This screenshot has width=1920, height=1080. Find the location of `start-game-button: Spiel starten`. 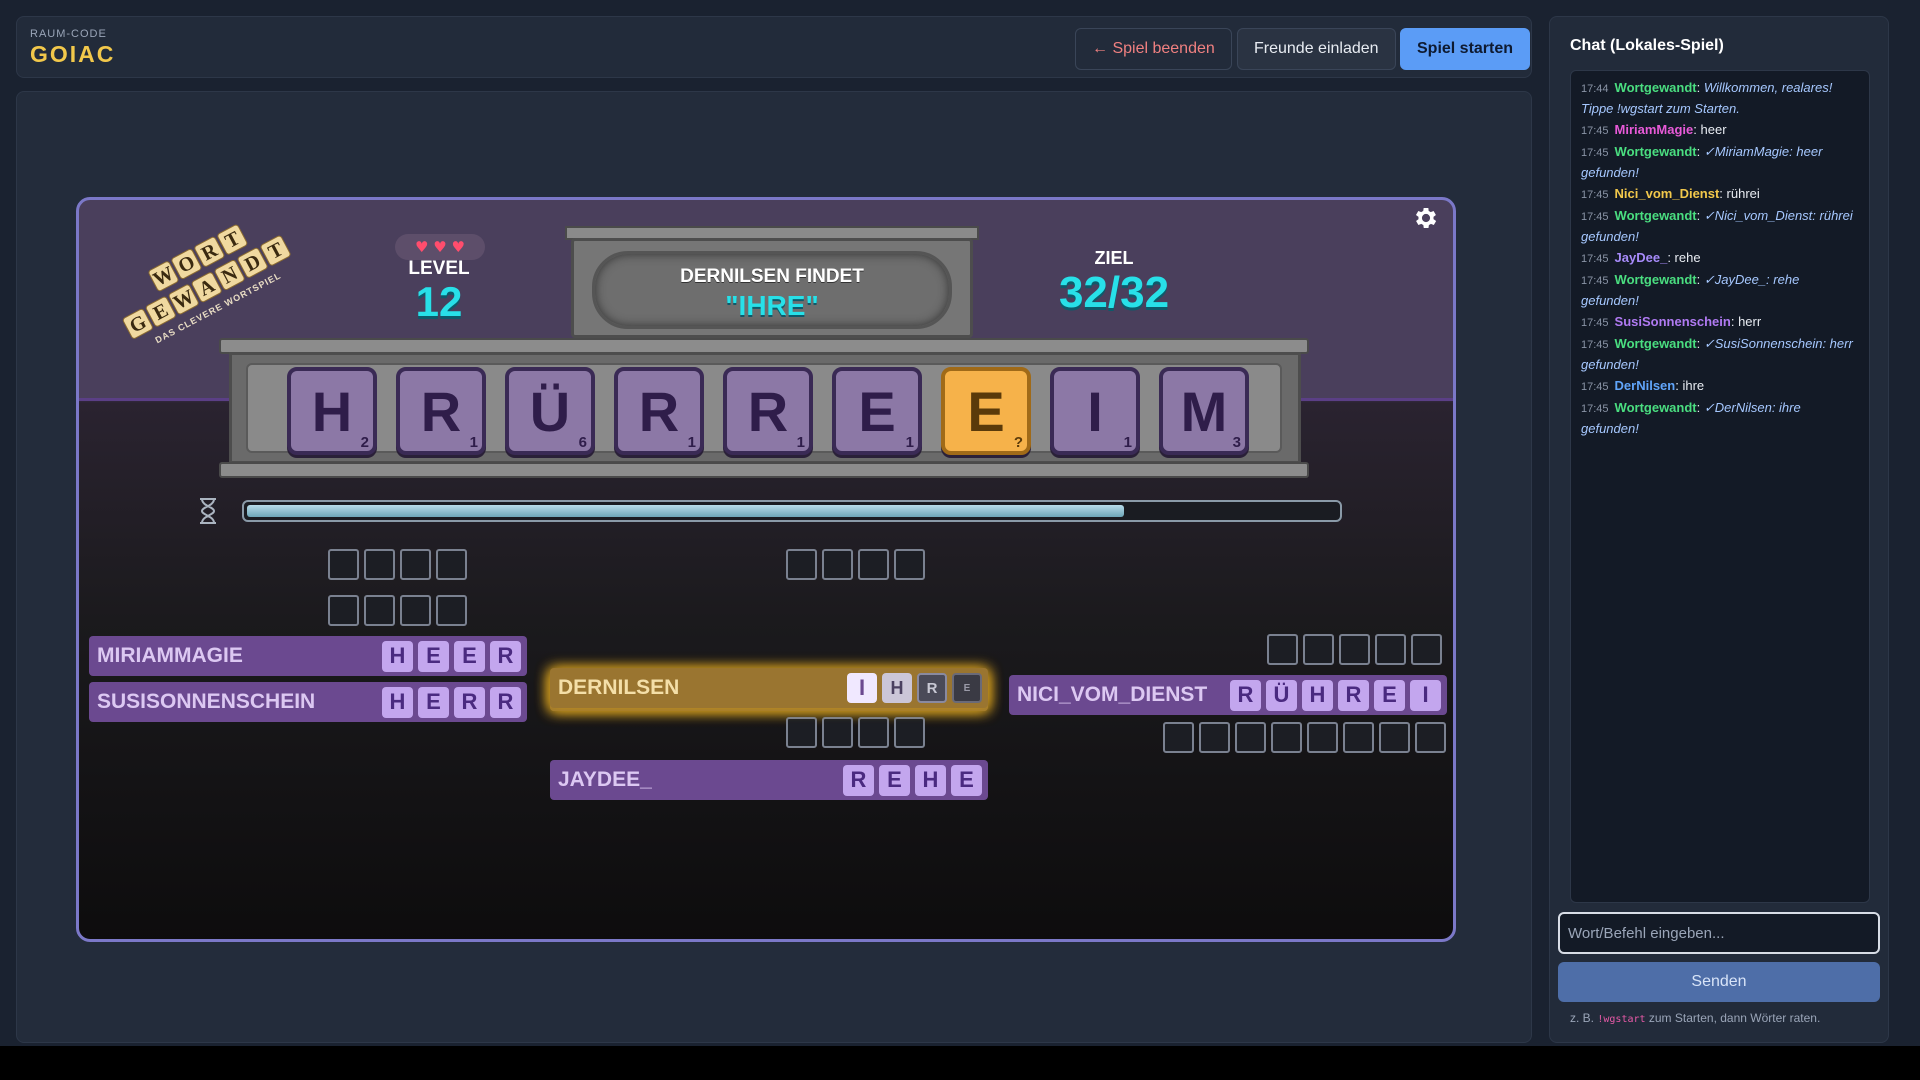

start-game-button: Spiel starten is located at coordinates (1465, 49).